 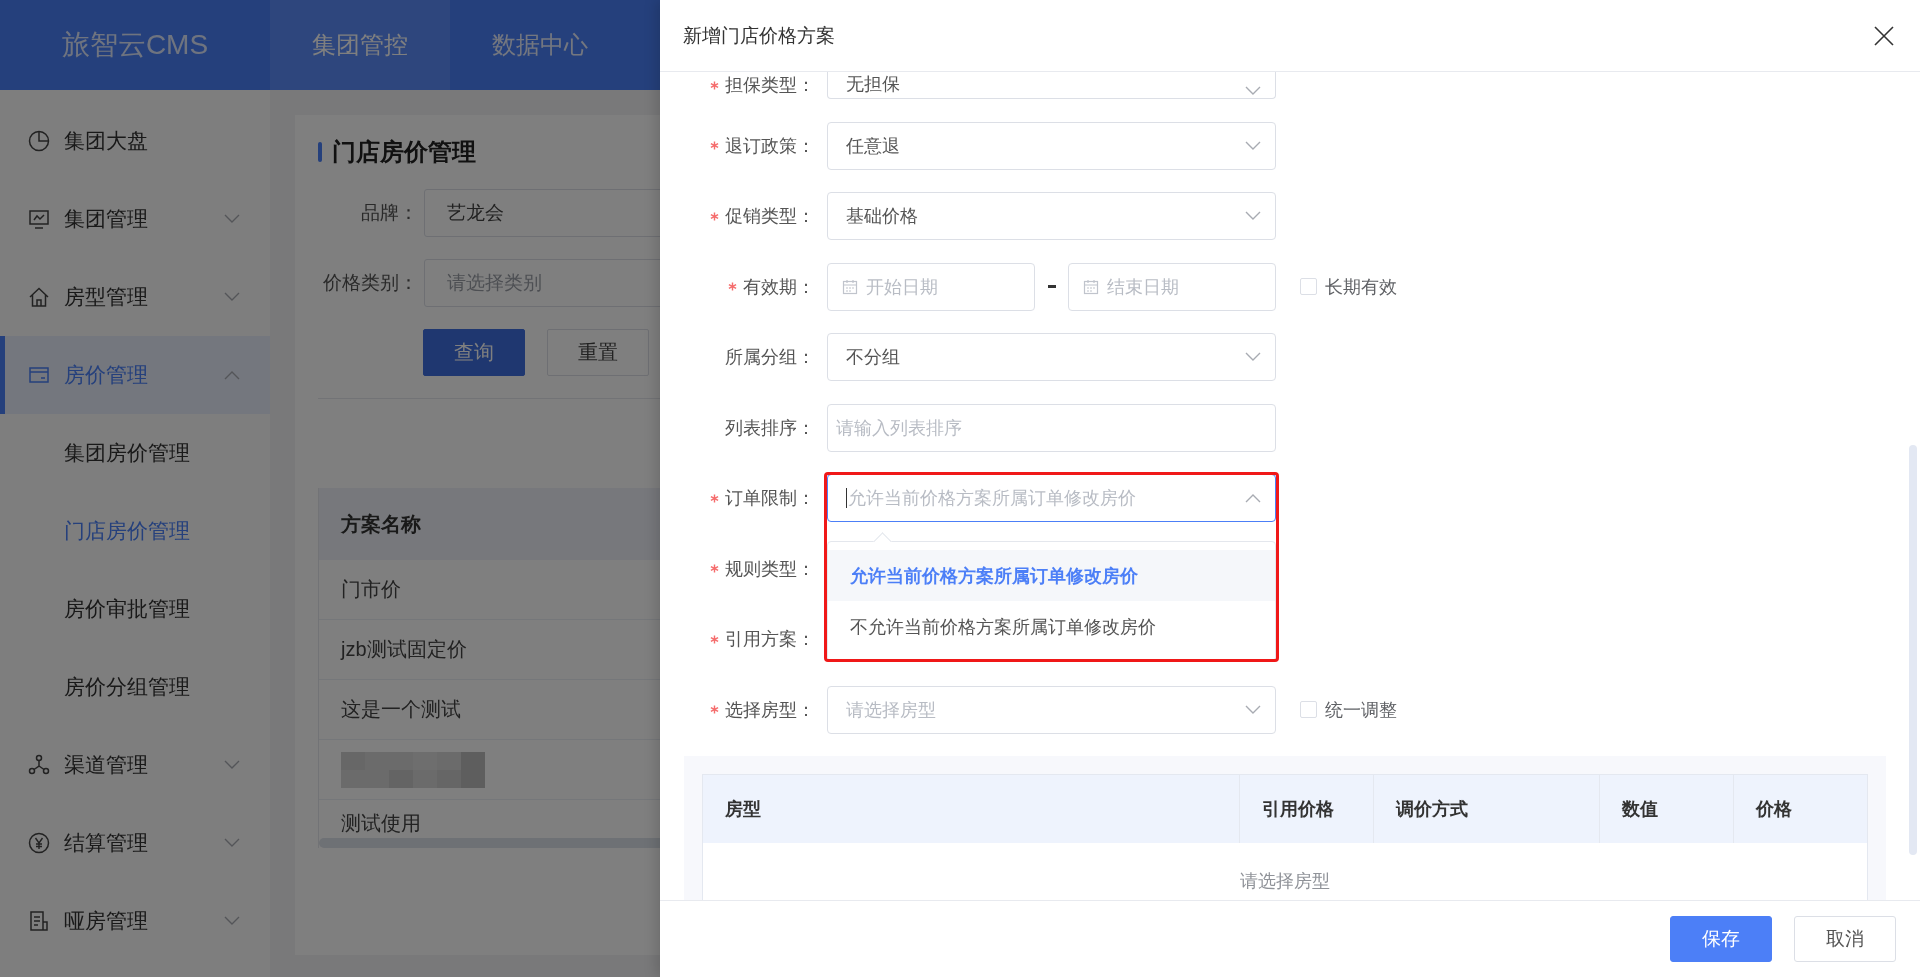 I want to click on search-button: 查询, so click(x=474, y=352).